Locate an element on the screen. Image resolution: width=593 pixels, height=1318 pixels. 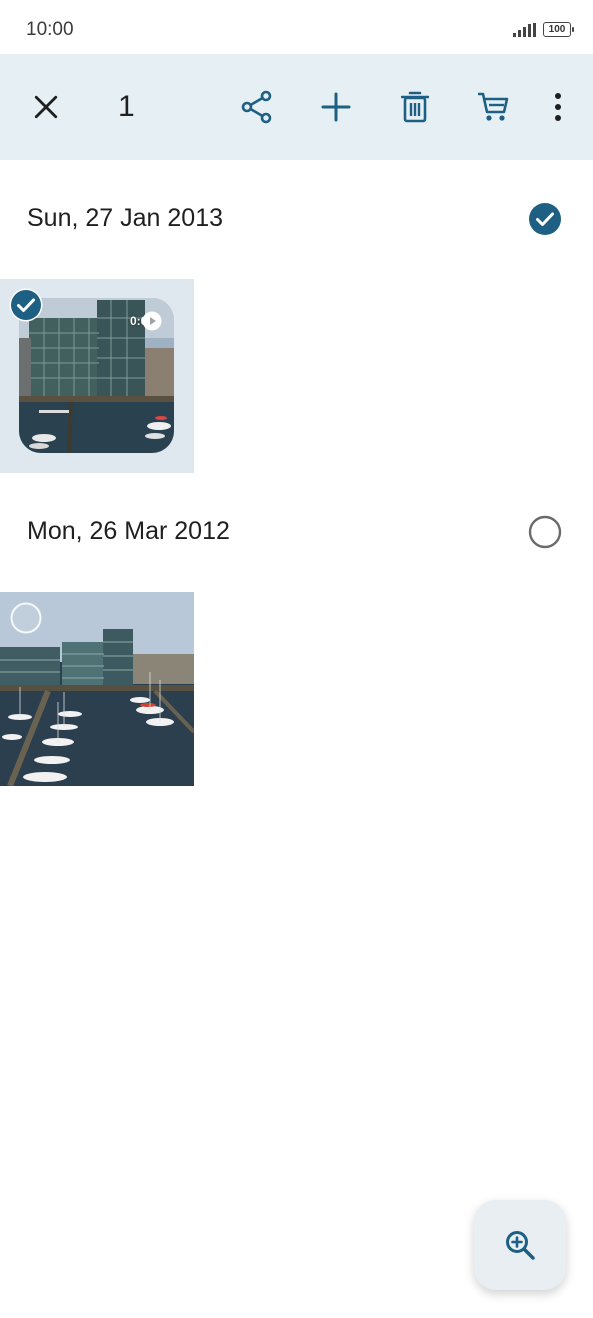
selected-count: 1 is located at coordinates (126, 106).